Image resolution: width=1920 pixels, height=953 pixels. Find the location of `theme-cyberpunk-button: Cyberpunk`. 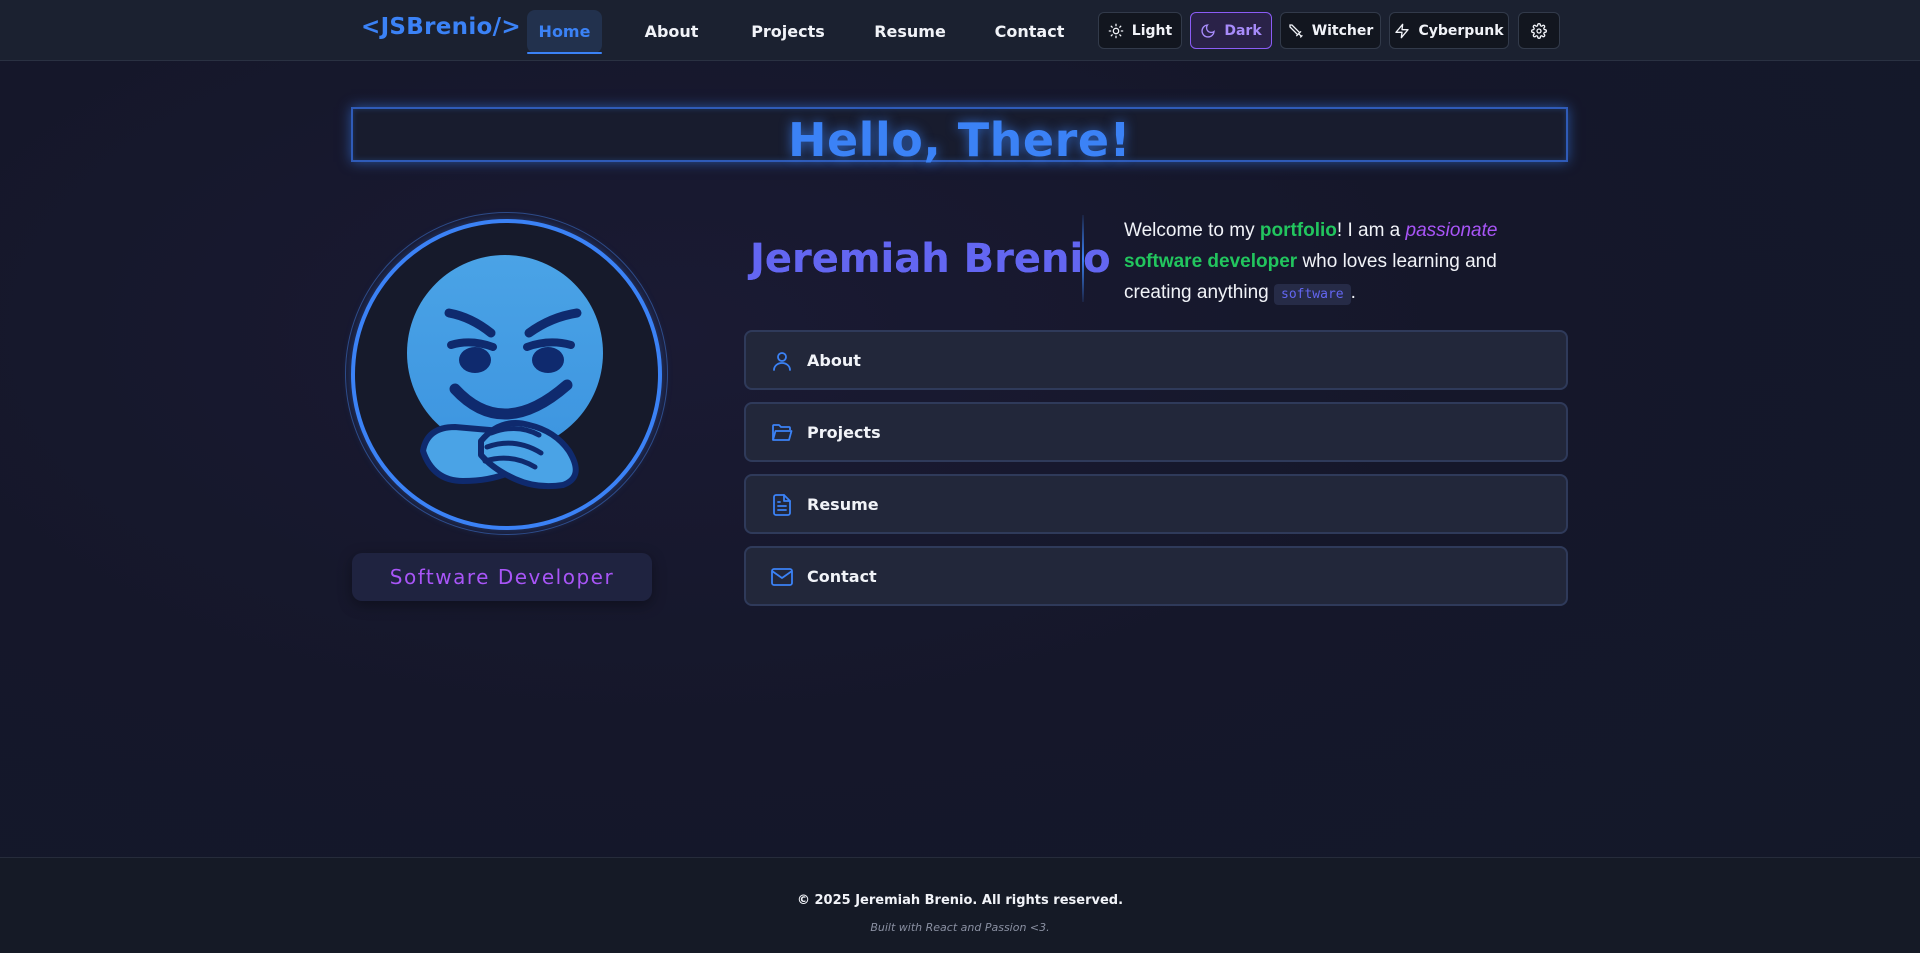

theme-cyberpunk-button: Cyberpunk is located at coordinates (1449, 30).